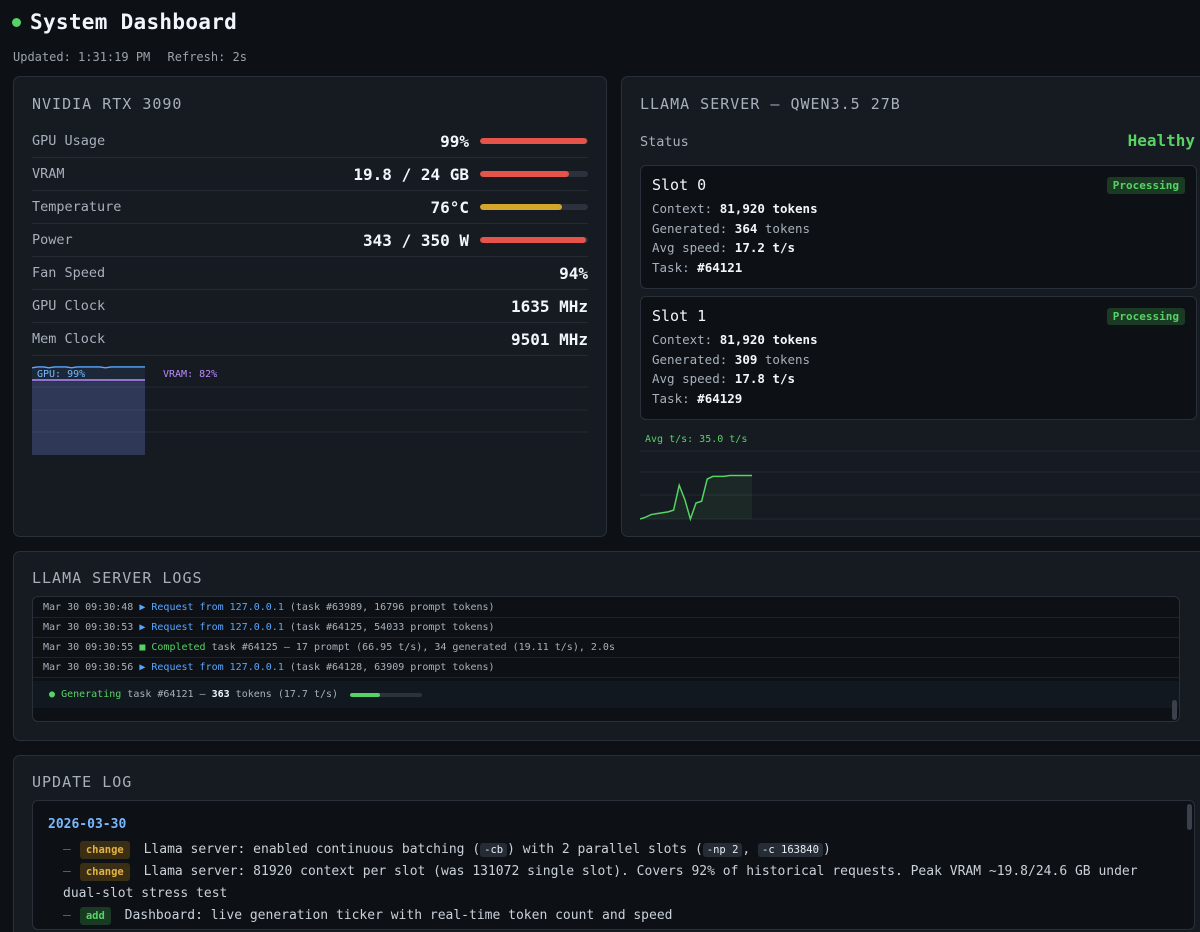 The width and height of the screenshot is (1200, 932). What do you see at coordinates (731, 228) in the screenshot?
I see `slot-generated: Generated: 364 tokens` at bounding box center [731, 228].